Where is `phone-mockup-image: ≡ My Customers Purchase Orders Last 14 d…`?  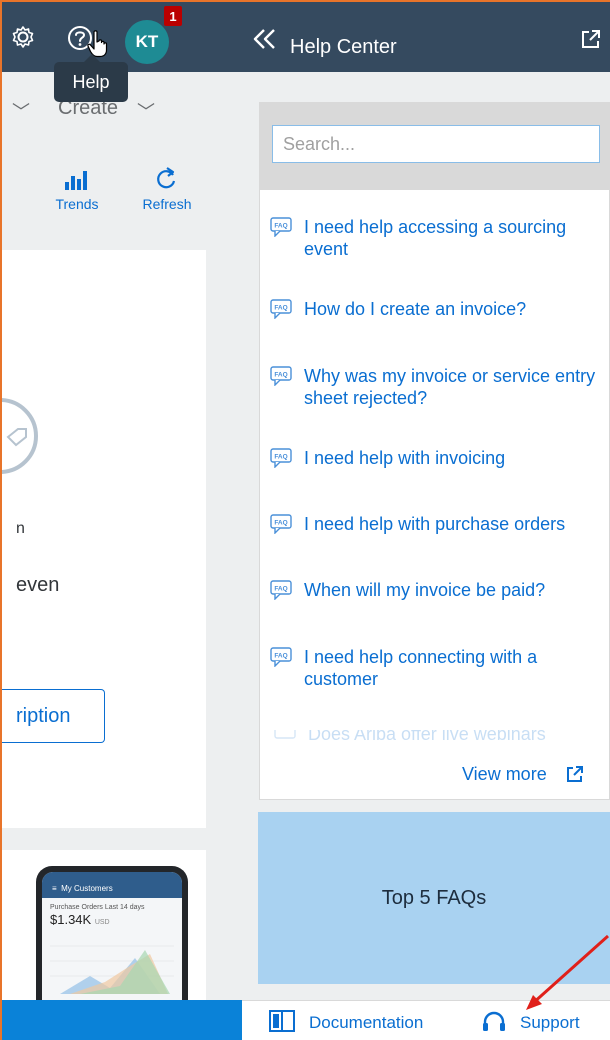 phone-mockup-image: ≡ My Customers Purchase Orders Last 14 d… is located at coordinates (112, 934).